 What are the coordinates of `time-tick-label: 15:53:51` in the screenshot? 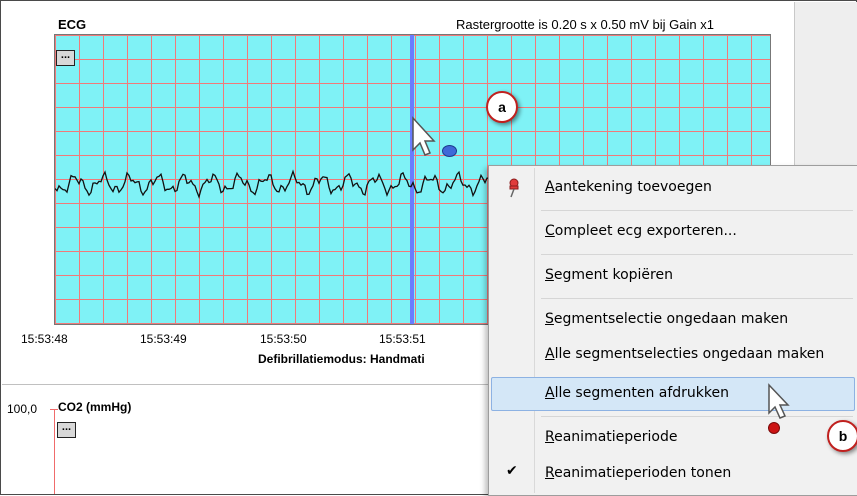 It's located at (402, 339).